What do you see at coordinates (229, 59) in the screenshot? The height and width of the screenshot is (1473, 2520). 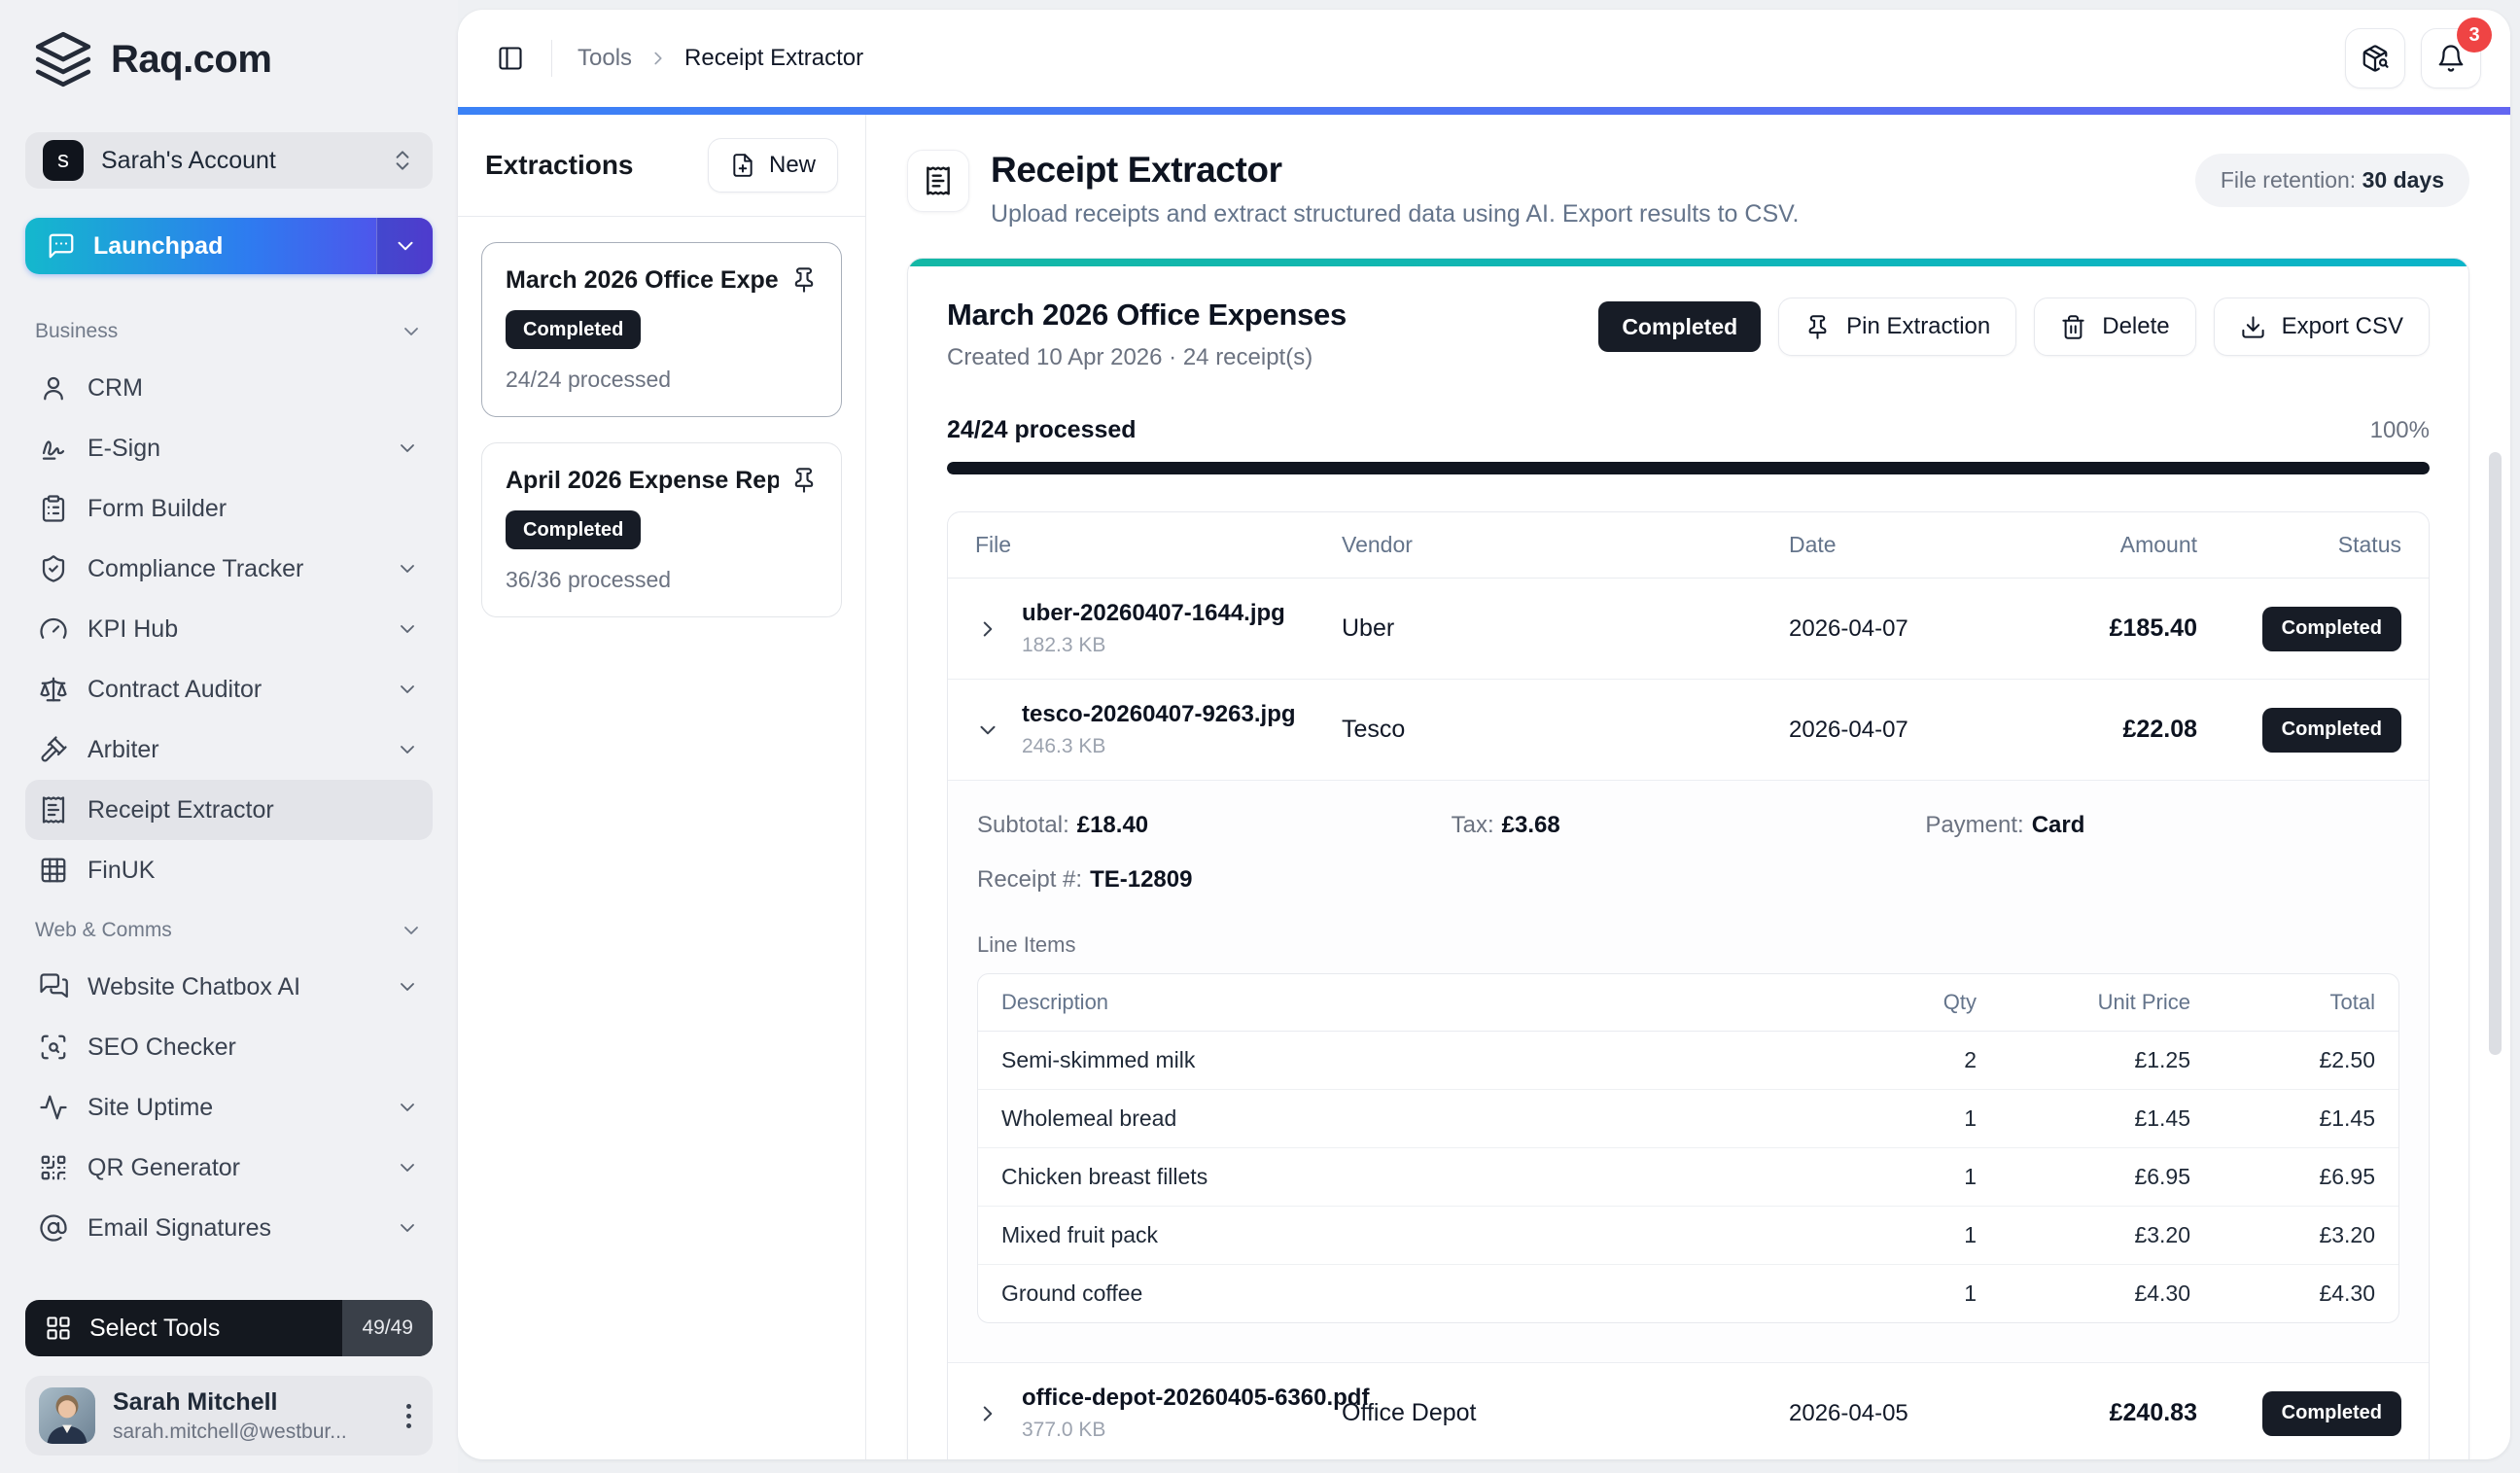 I see `brand: Raq.com` at bounding box center [229, 59].